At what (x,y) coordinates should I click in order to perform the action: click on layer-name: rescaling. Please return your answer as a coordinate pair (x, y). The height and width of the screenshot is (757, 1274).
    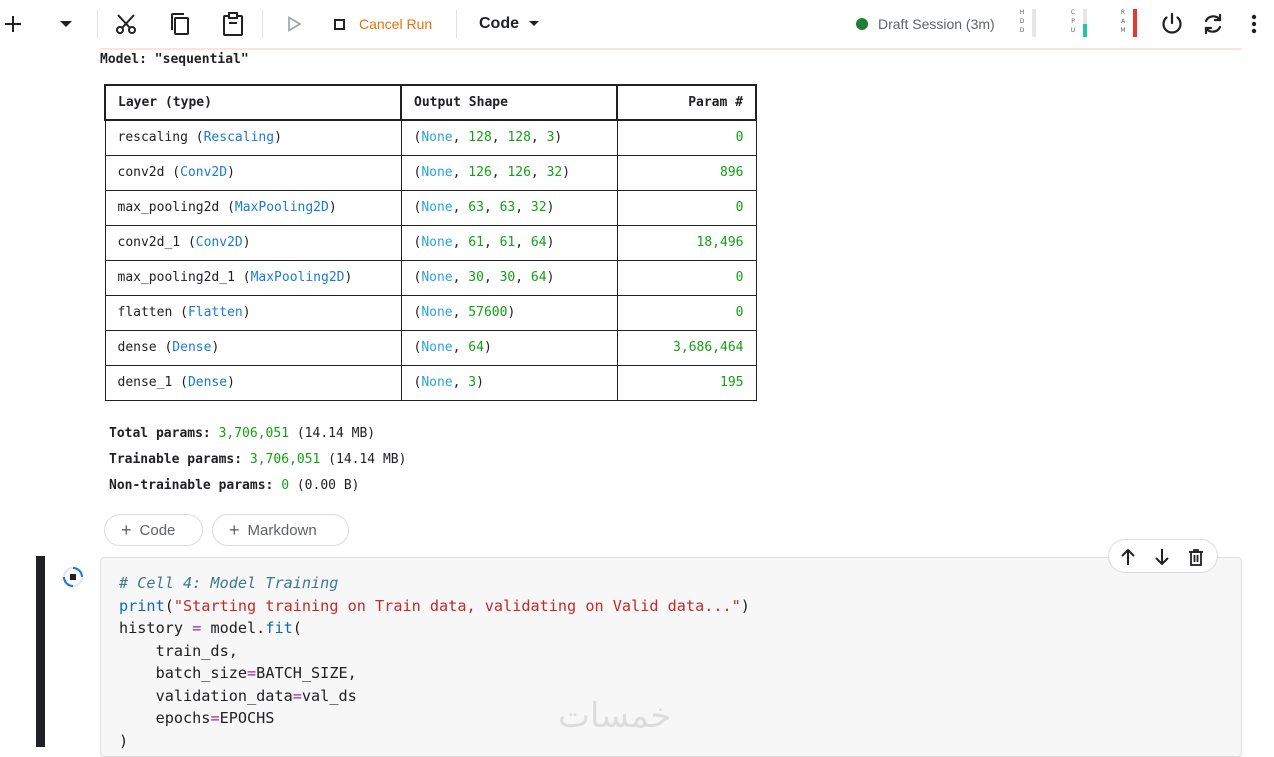
    Looking at the image, I should click on (152, 138).